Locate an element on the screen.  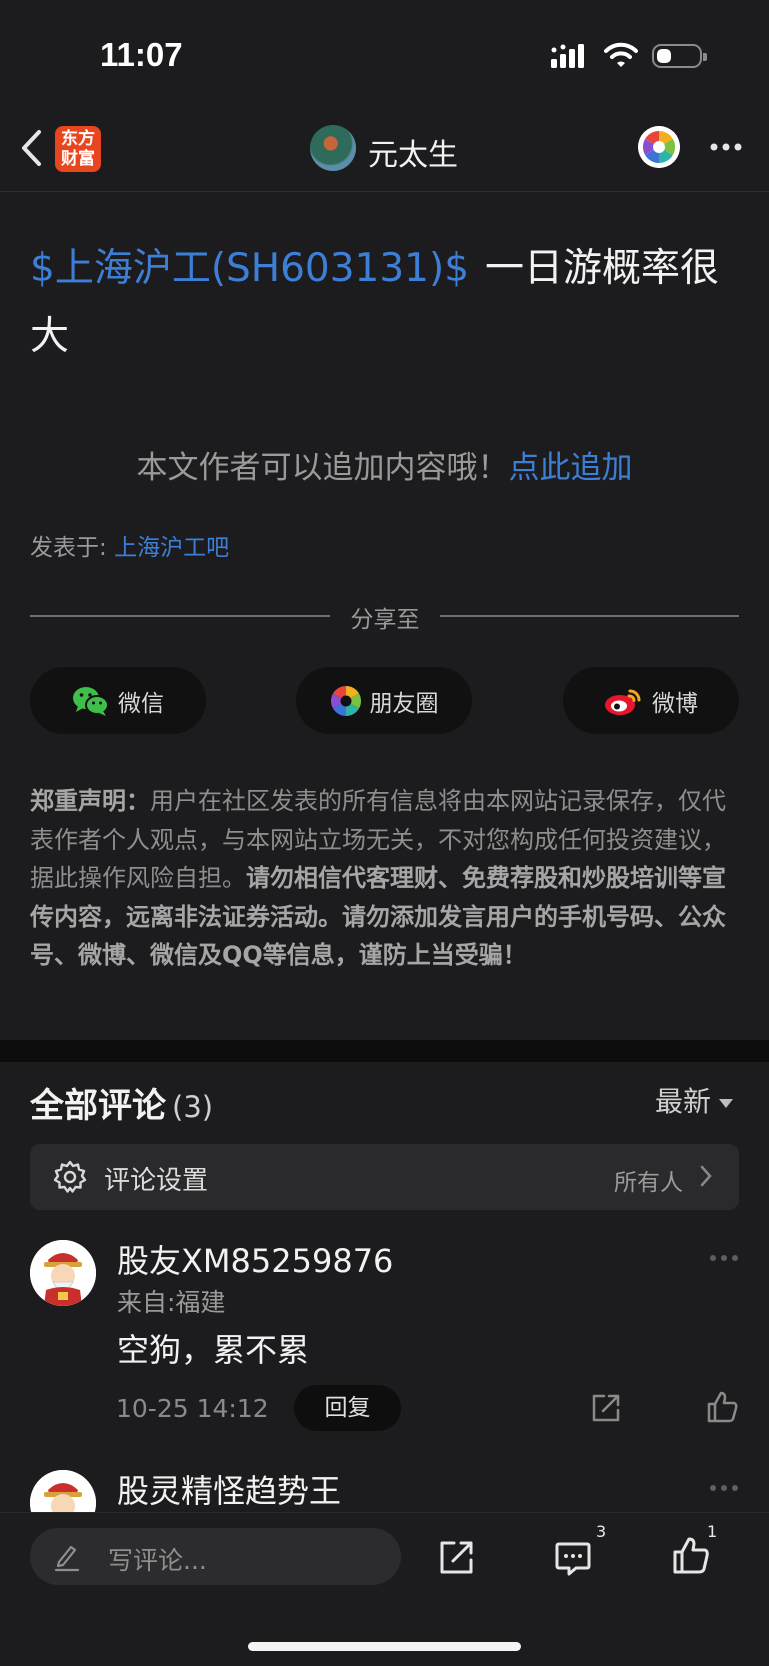
home-indicator is located at coordinates (384, 1646).